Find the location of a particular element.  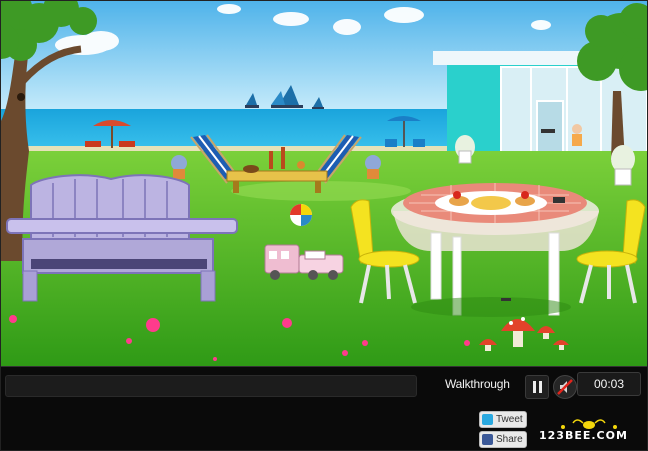

twitter-bird-icon is located at coordinates (487, 419).